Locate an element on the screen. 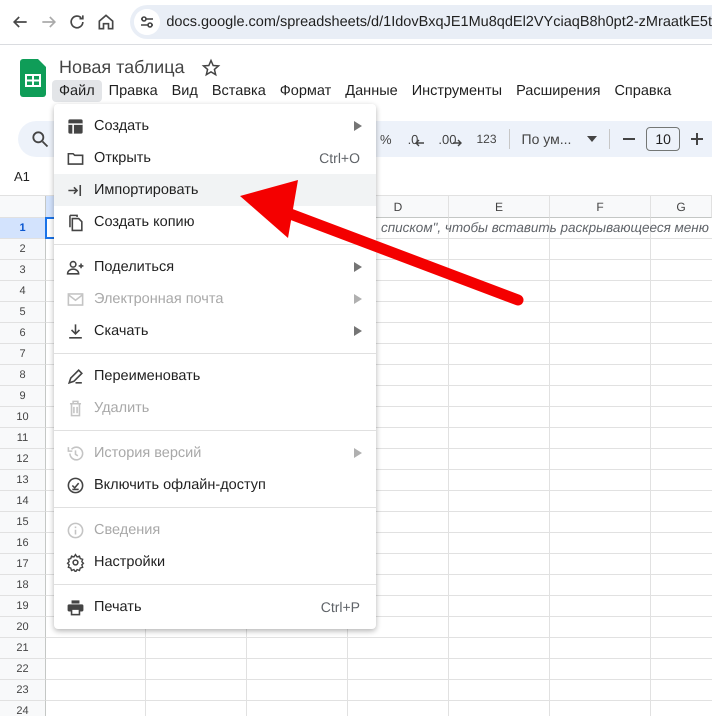 The height and width of the screenshot is (716, 712). row-header: 16 is located at coordinates (23, 543).